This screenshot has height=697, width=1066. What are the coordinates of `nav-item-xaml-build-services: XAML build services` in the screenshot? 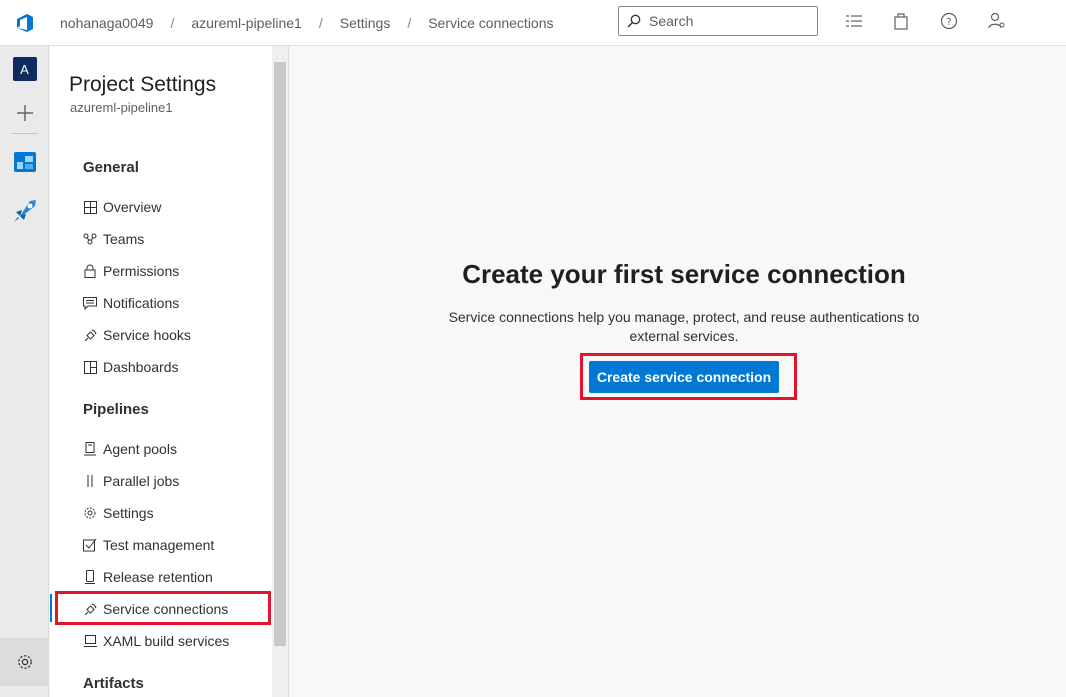 It's located at (156, 641).